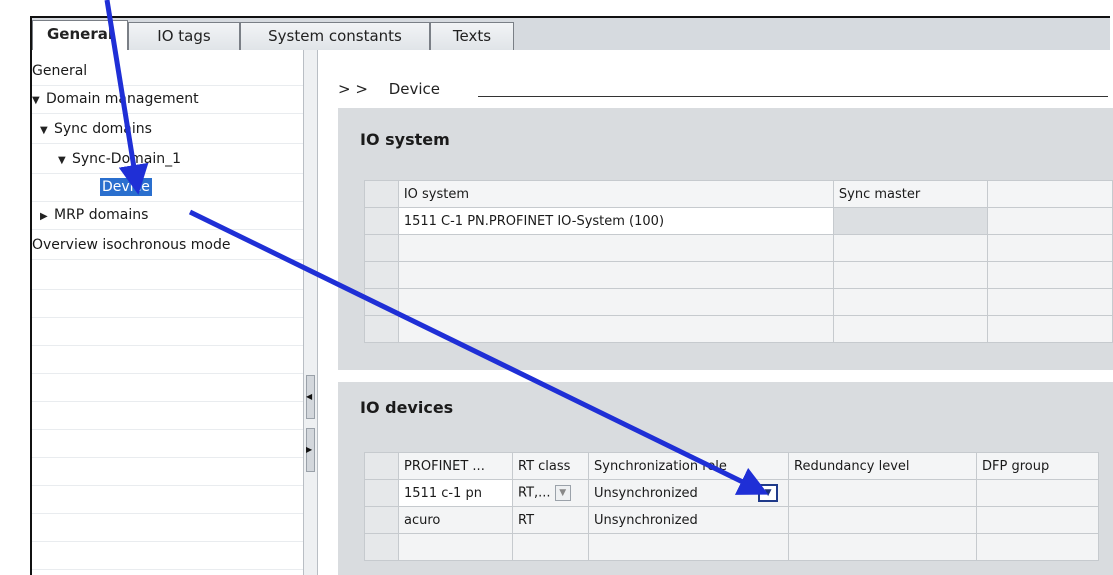 This screenshot has width=1113, height=575. I want to click on column-header: DFP group, so click(1037, 466).